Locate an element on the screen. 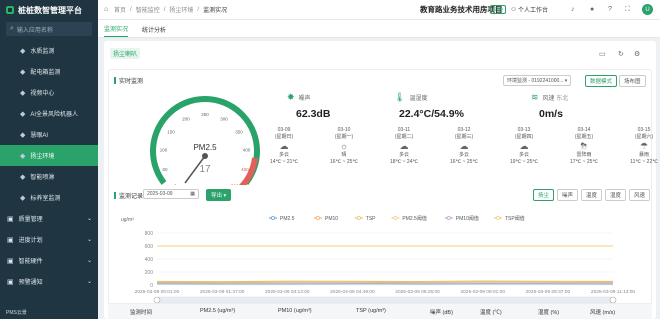  device-select: 环境监测 - 0192241000... ▾ is located at coordinates (537, 80).